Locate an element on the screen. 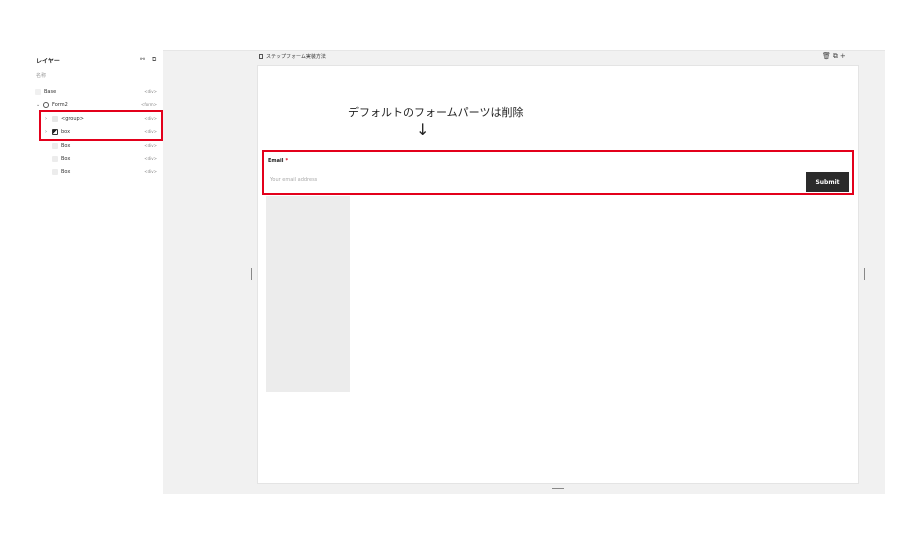 The height and width of the screenshot is (544, 917). copy-icon: ⧉ is located at coordinates (154, 59).